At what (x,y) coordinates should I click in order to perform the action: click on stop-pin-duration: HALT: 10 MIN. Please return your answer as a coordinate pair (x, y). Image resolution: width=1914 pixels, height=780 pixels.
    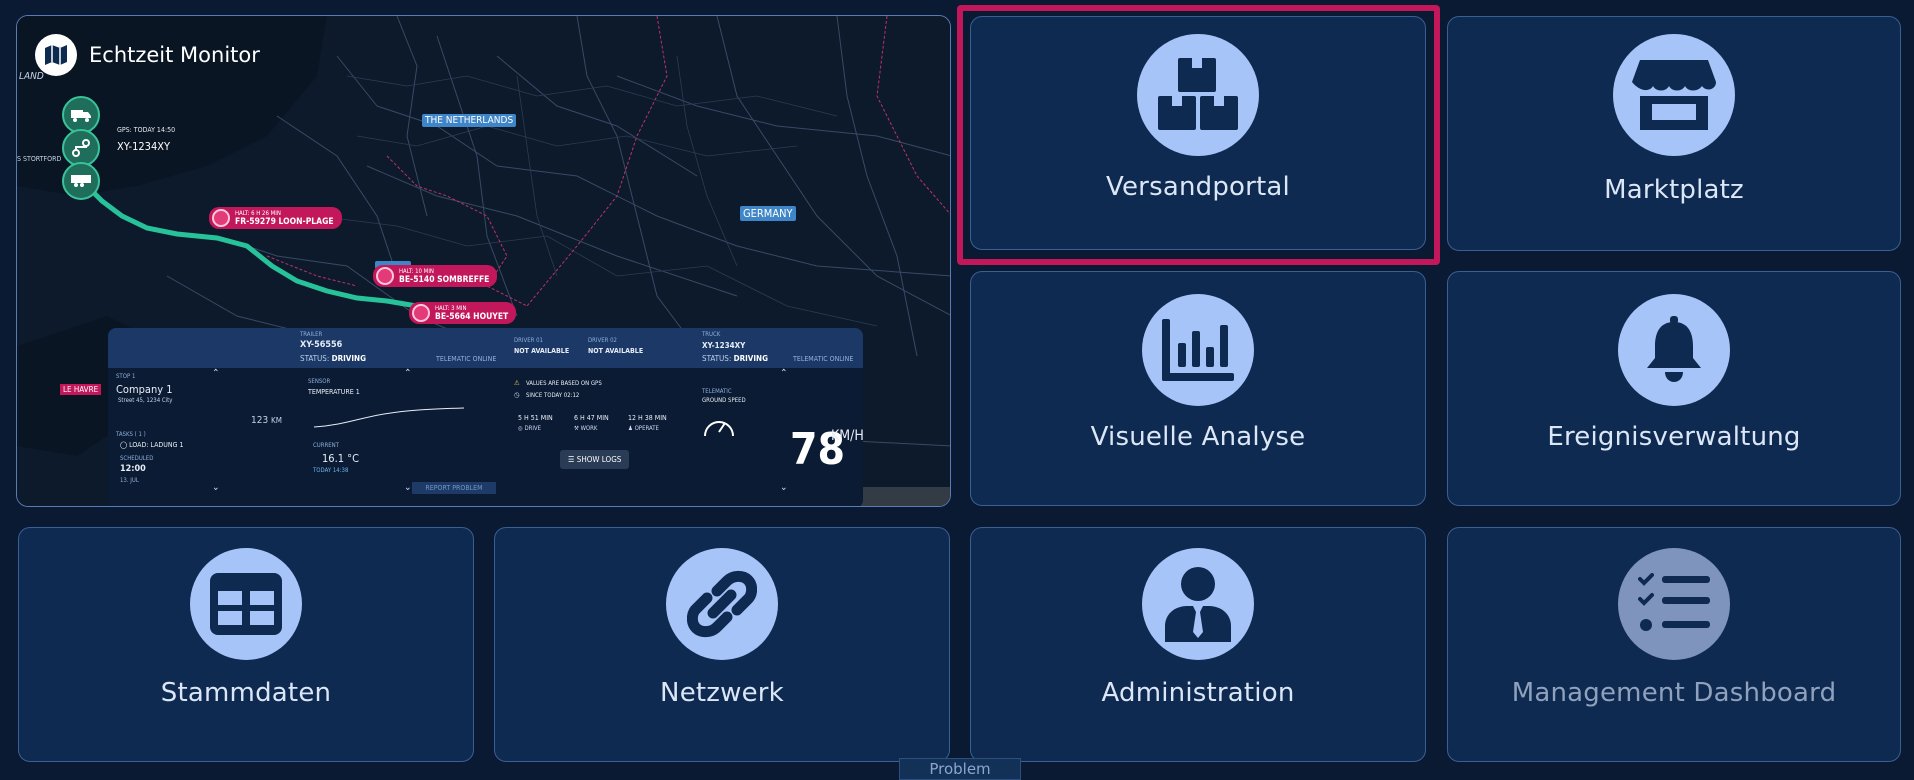
    Looking at the image, I should click on (416, 271).